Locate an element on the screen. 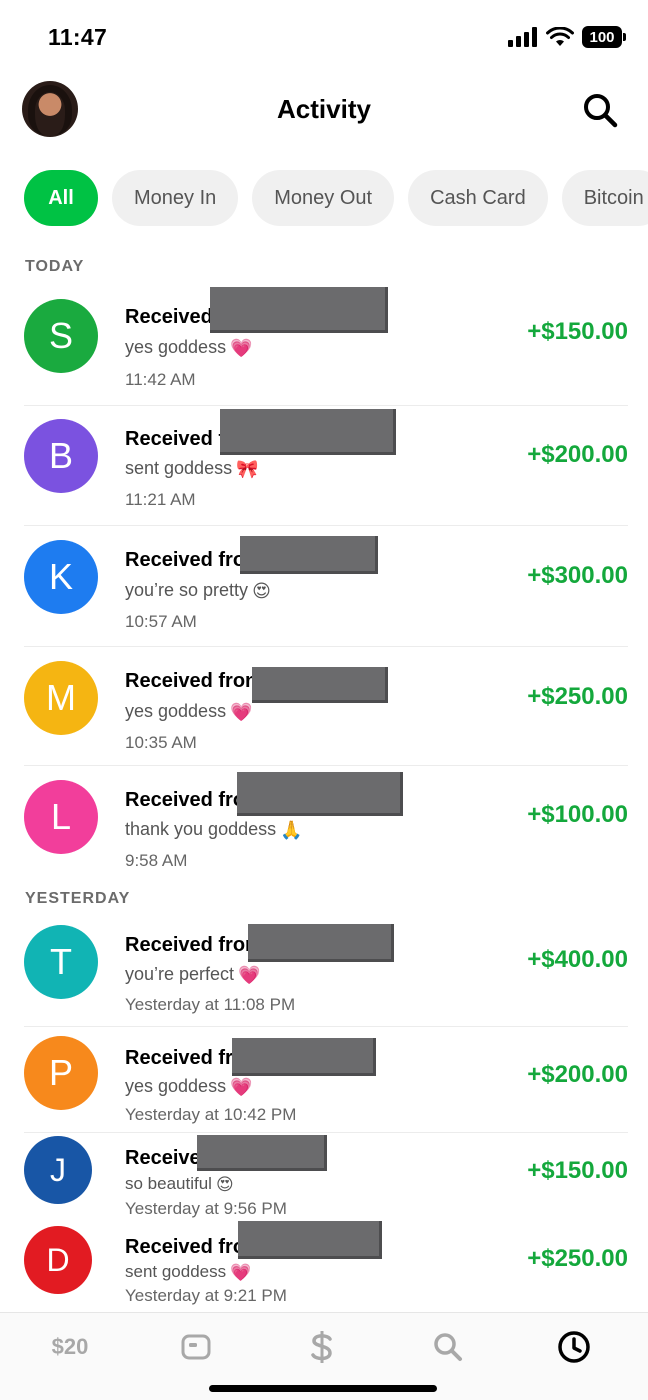  transaction-time: 9:58 AM is located at coordinates (156, 860).